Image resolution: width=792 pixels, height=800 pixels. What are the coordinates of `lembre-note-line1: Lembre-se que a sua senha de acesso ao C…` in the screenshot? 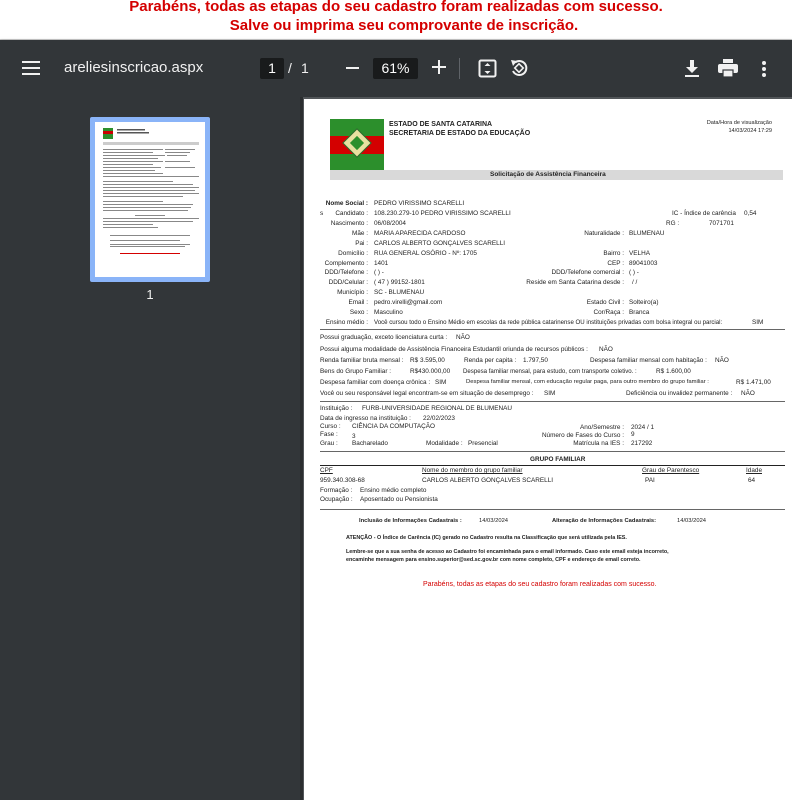 It's located at (507, 552).